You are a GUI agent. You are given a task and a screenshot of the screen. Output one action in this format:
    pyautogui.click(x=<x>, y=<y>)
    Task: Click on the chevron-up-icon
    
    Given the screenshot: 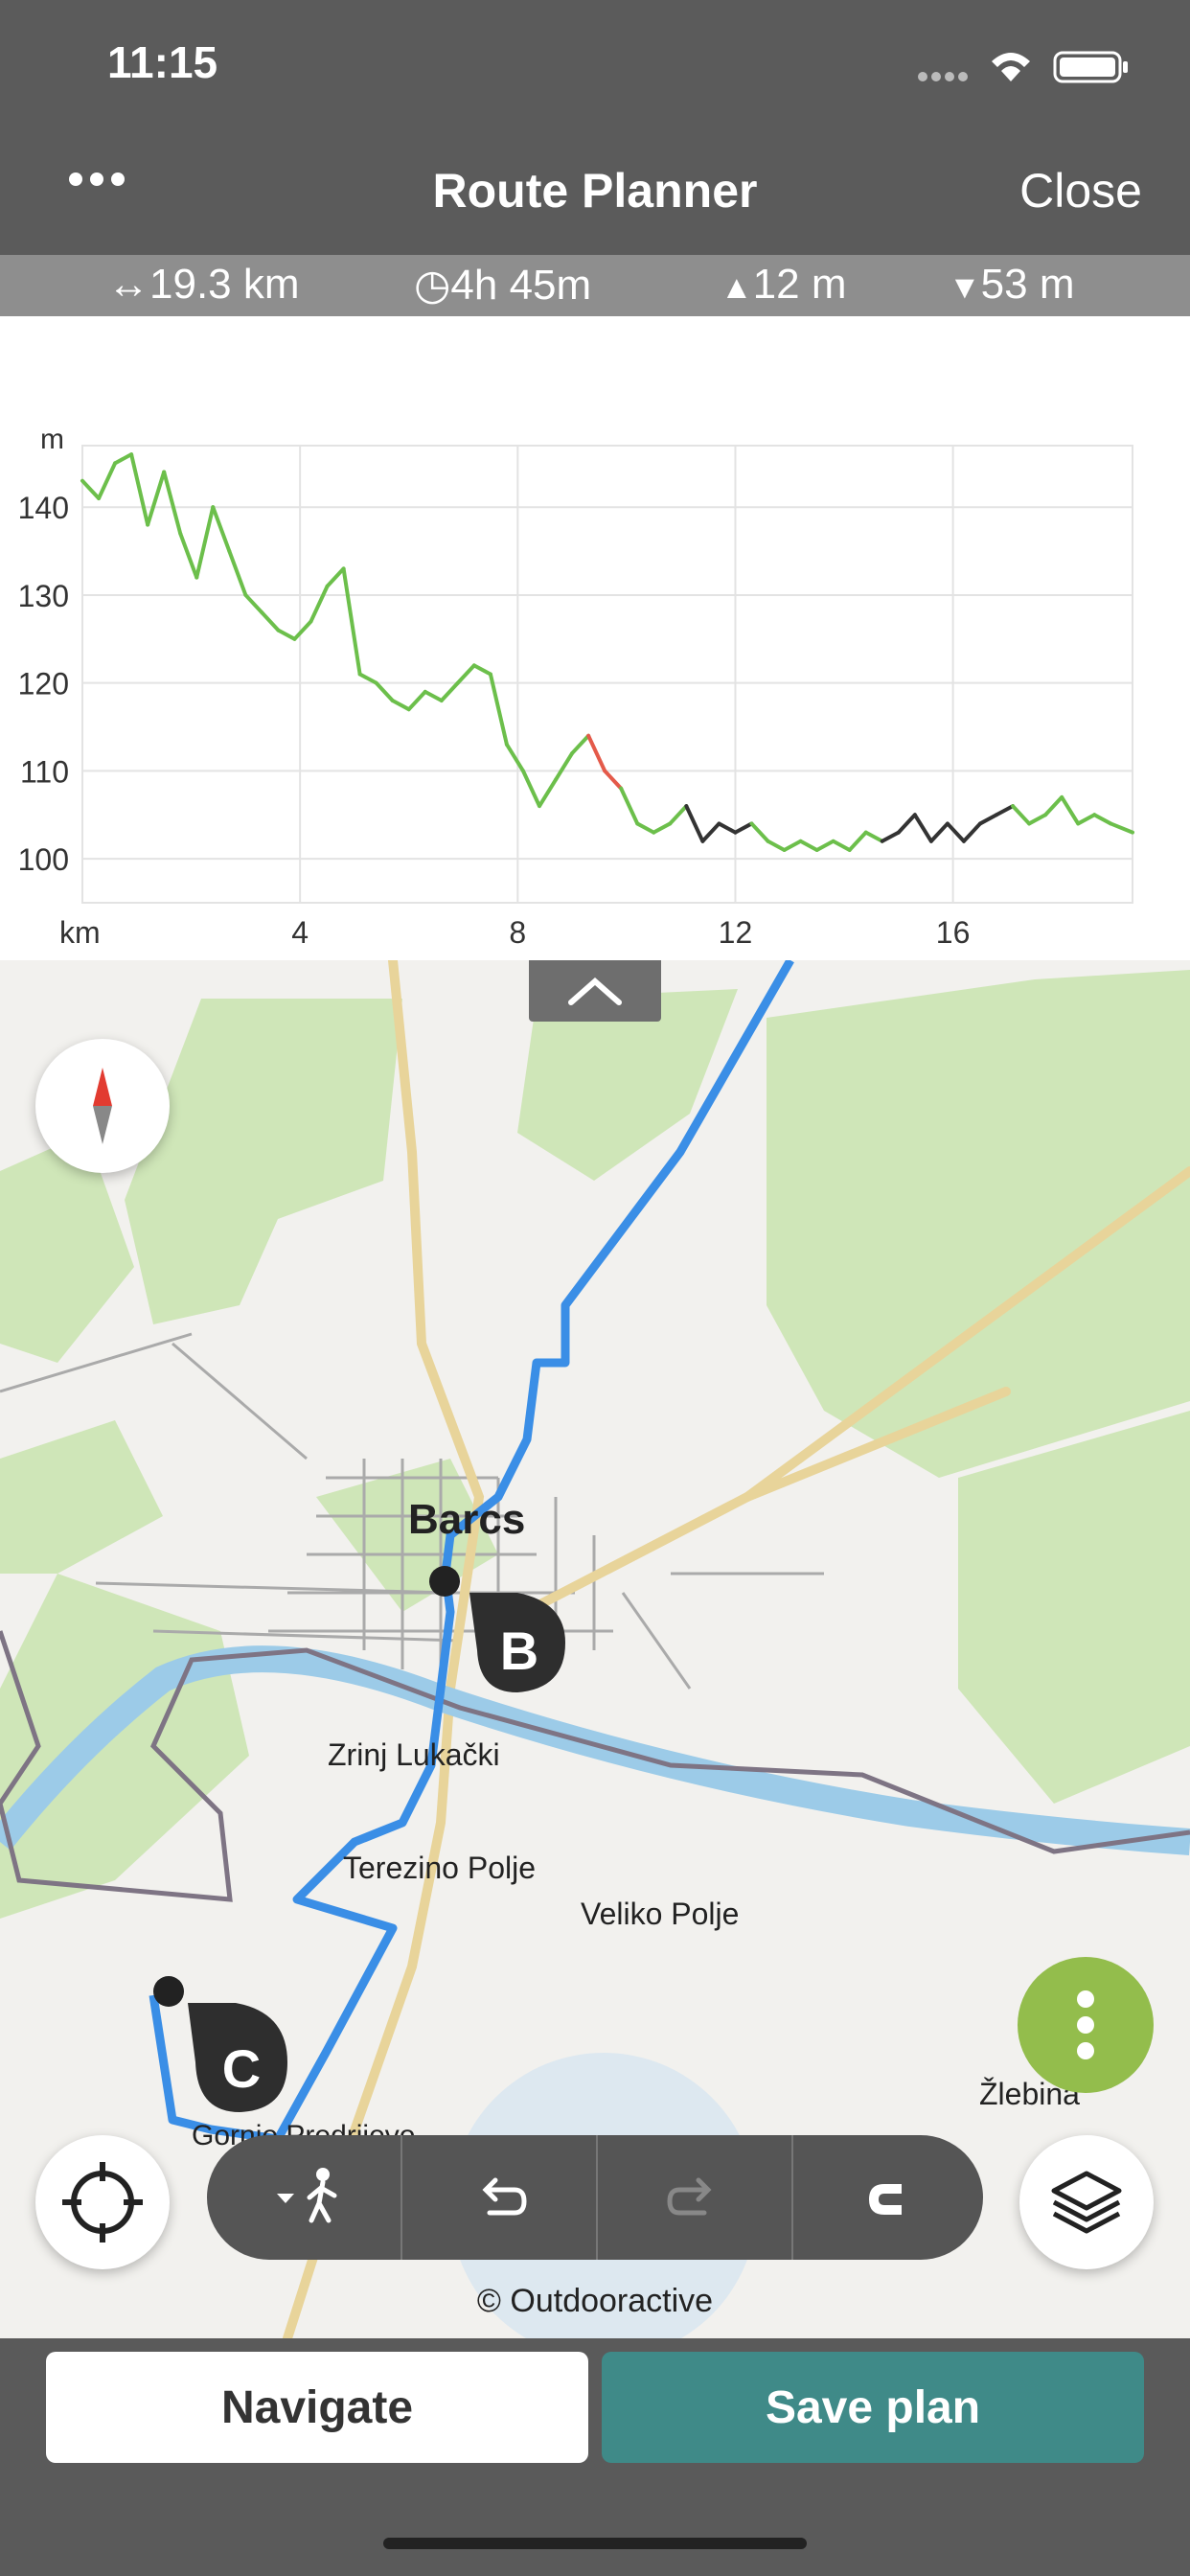 What is the action you would take?
    pyautogui.click(x=595, y=992)
    